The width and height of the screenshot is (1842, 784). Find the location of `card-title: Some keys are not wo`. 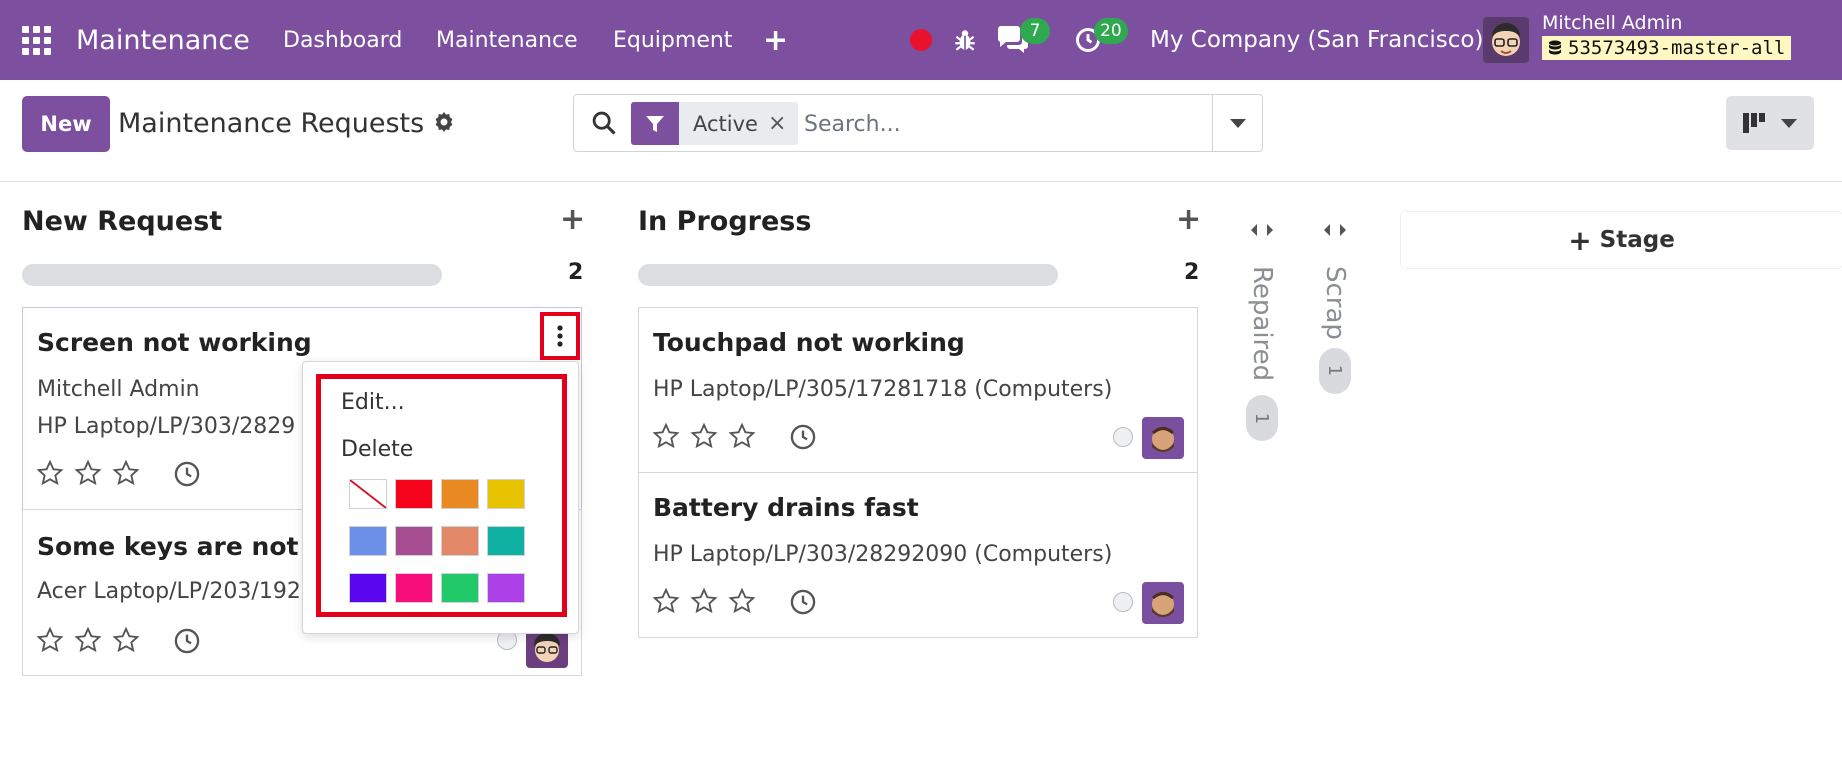

card-title: Some keys are not wo is located at coordinates (192, 546).